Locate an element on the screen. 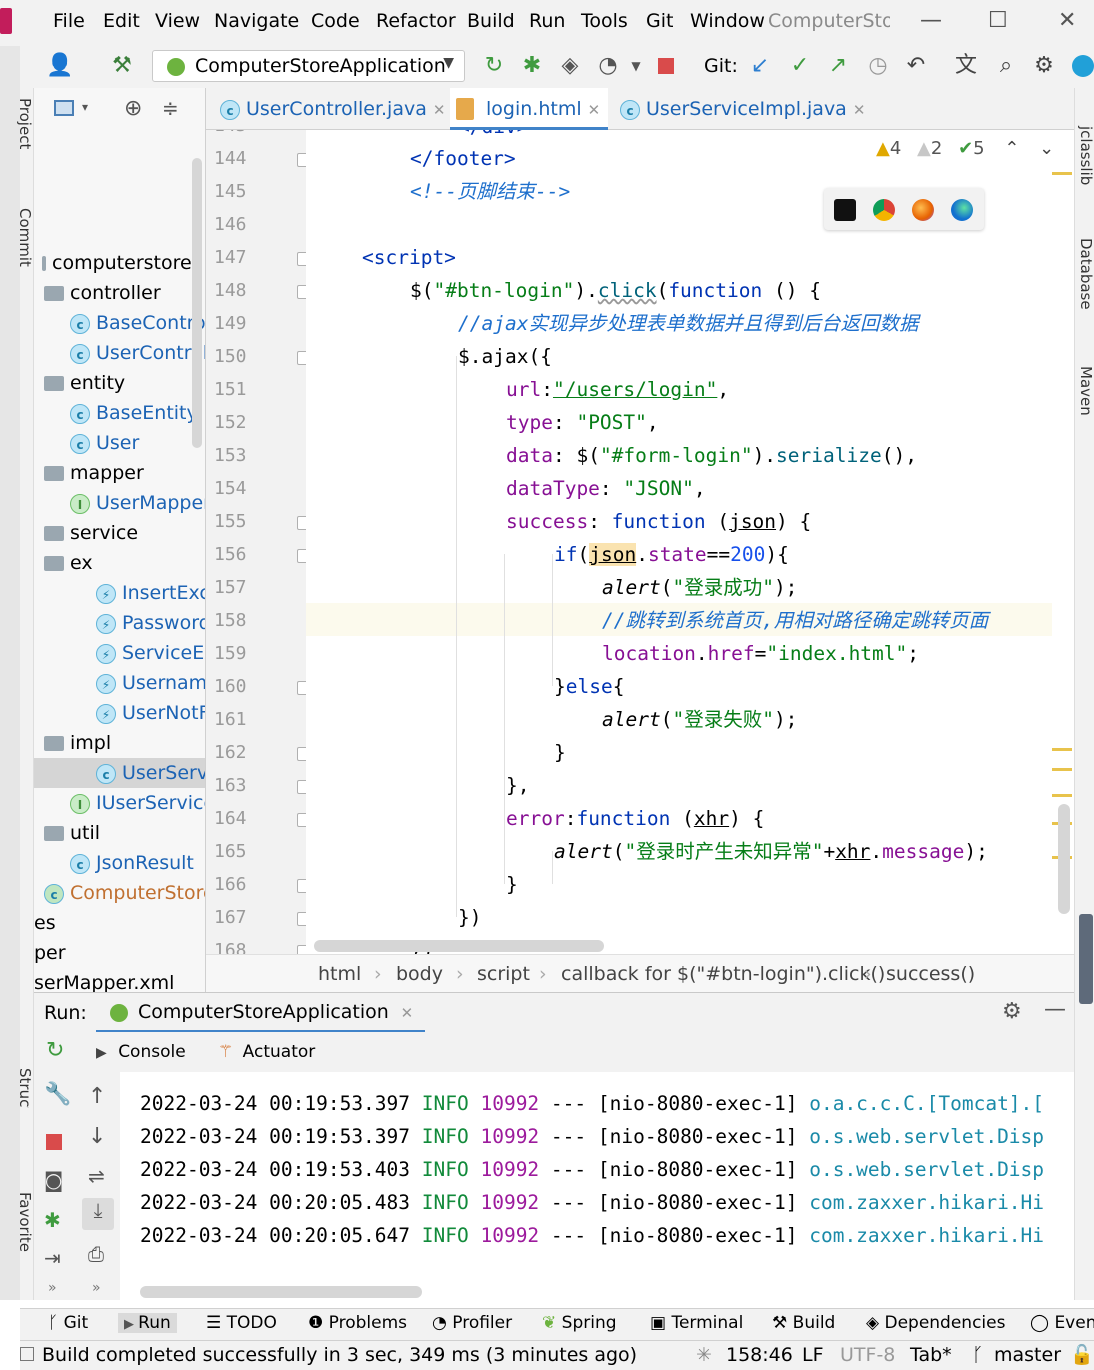  structure-tool-tab: Structure is located at coordinates (25, 1088).